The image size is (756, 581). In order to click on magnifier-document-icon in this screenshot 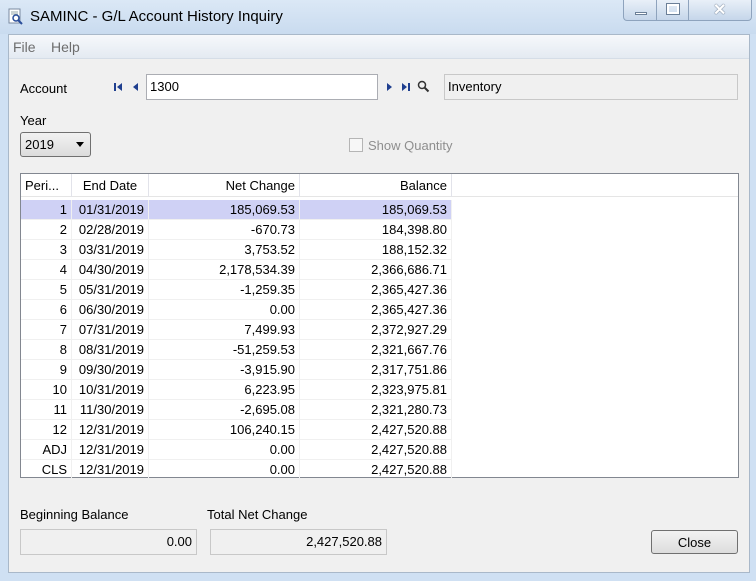, I will do `click(15, 16)`.